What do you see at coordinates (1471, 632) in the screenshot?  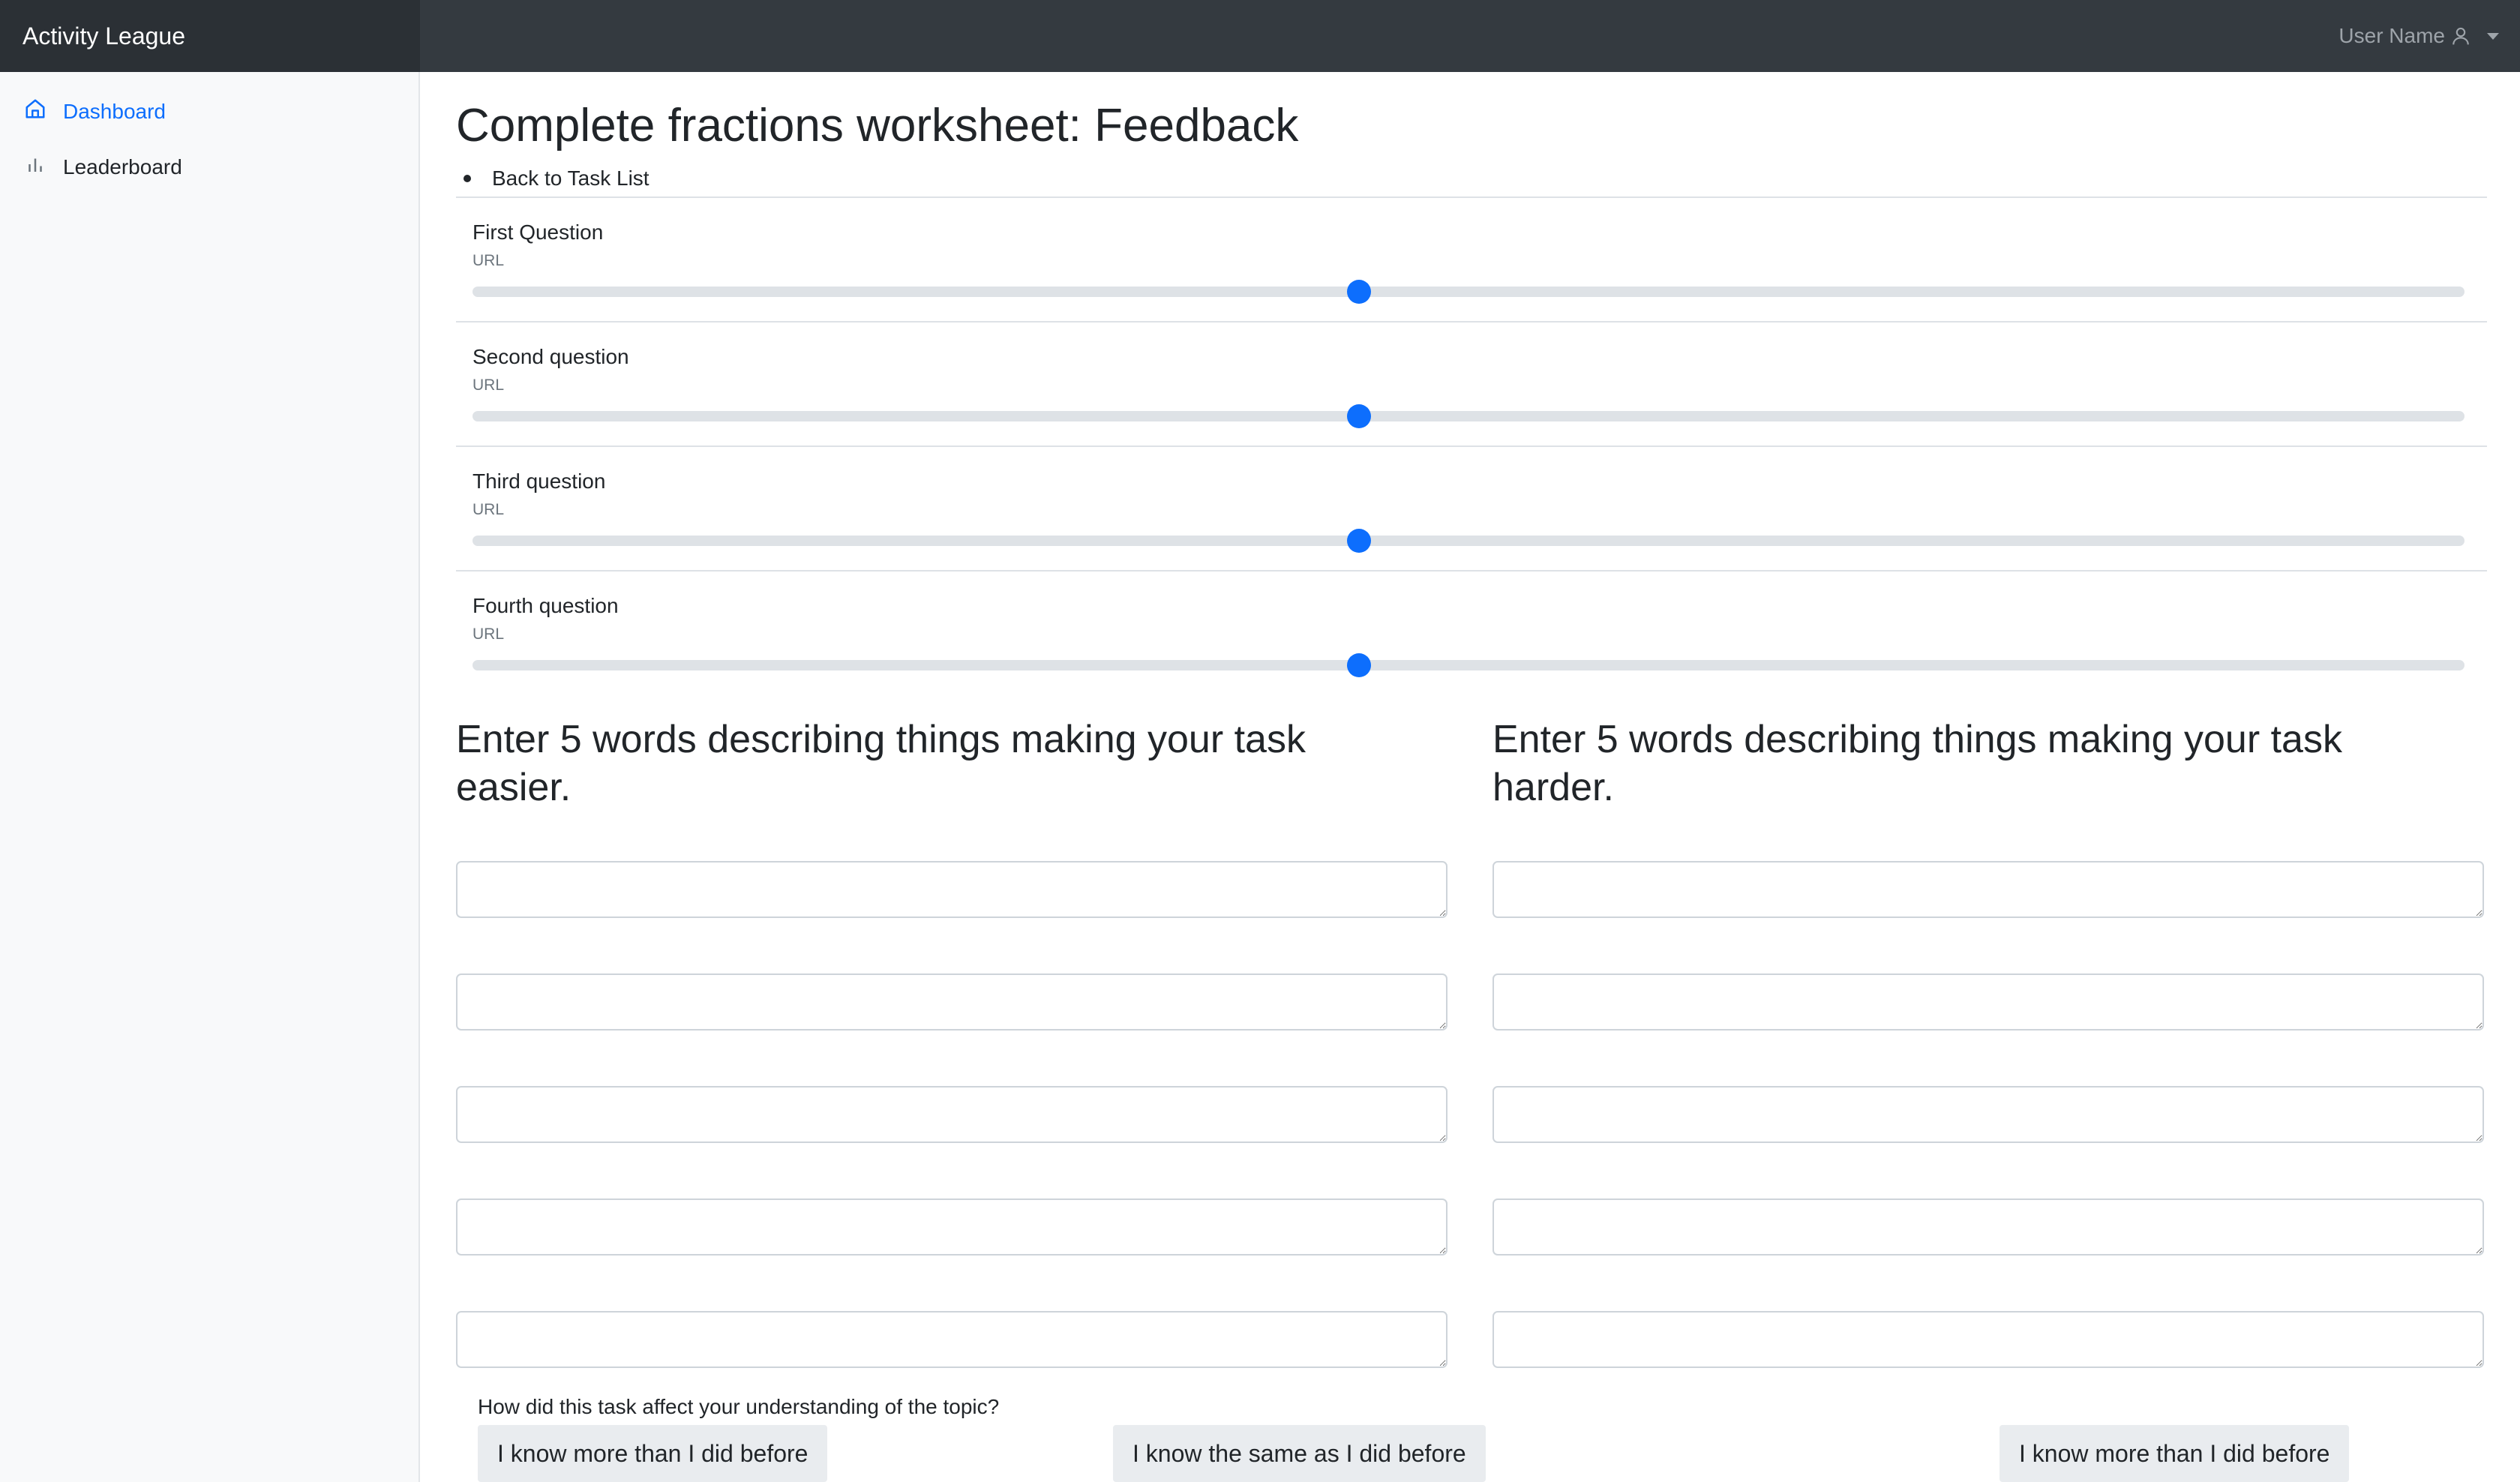 I see `question-fourth: Fourth question URL` at bounding box center [1471, 632].